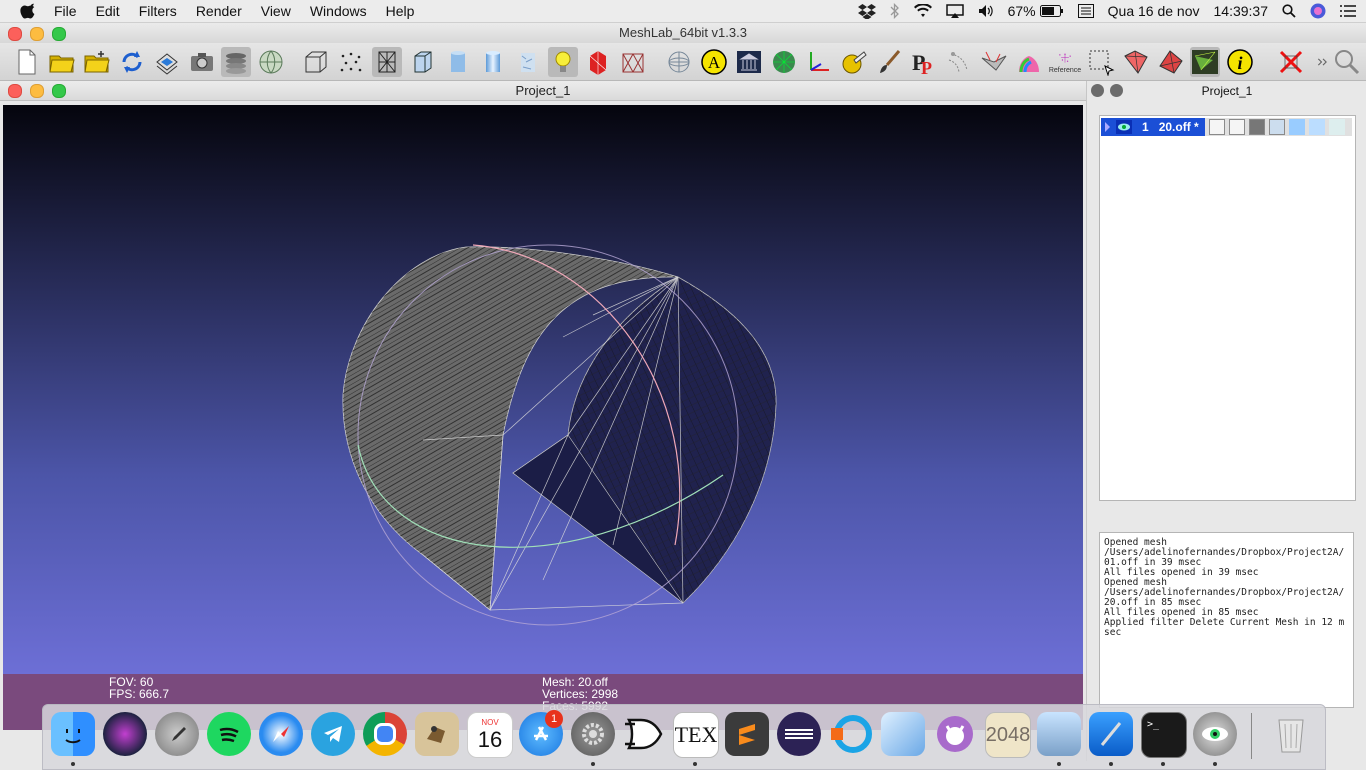 The width and height of the screenshot is (1366, 770). What do you see at coordinates (338, 11) in the screenshot?
I see `menu-windows: Windows` at bounding box center [338, 11].